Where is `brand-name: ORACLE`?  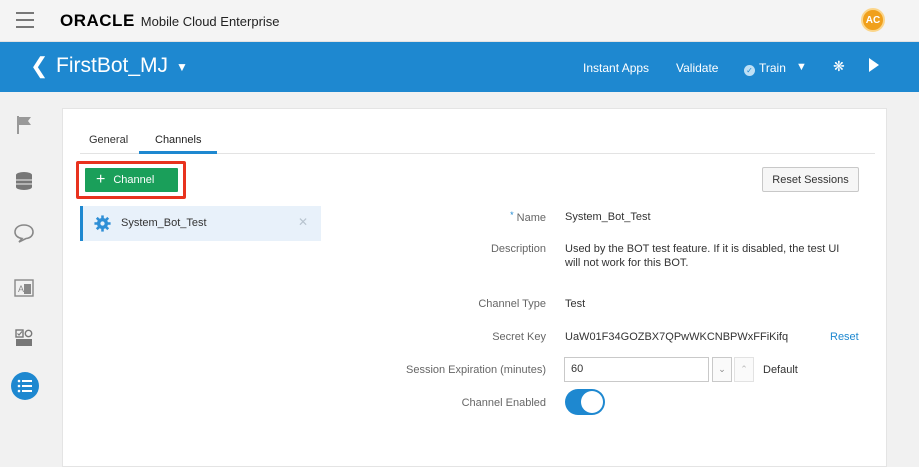
brand-name: ORACLE is located at coordinates (97, 20).